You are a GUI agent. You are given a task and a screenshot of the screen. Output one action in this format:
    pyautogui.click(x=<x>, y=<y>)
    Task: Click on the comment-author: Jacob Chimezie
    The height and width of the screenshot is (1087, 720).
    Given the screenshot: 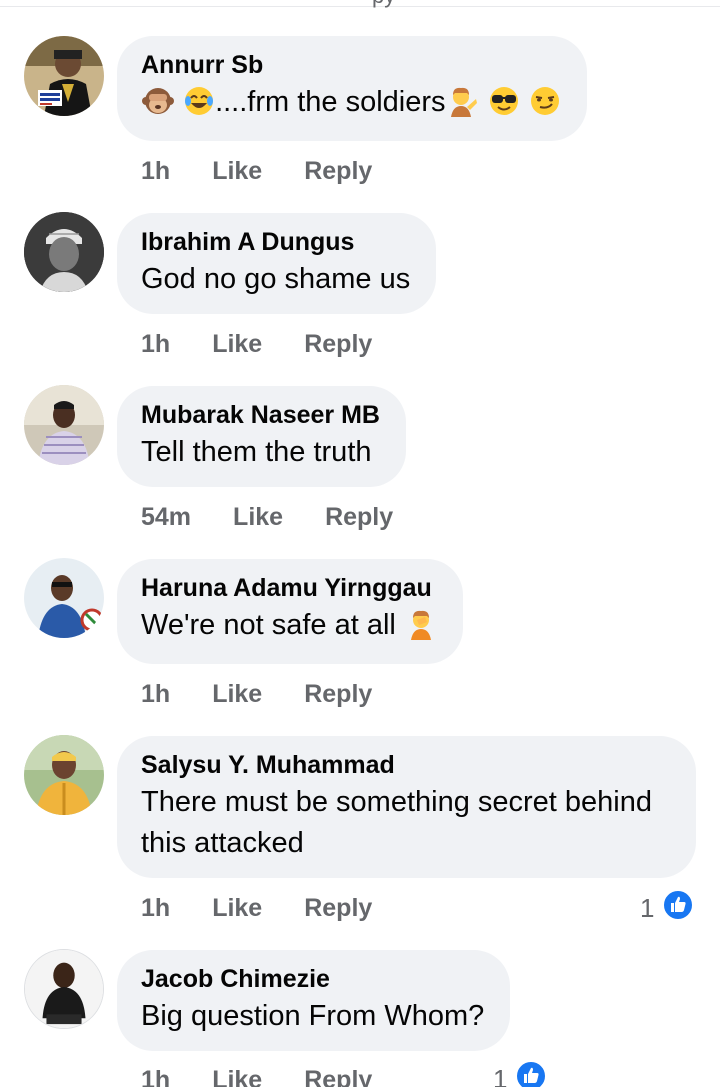 What is the action you would take?
    pyautogui.click(x=312, y=979)
    